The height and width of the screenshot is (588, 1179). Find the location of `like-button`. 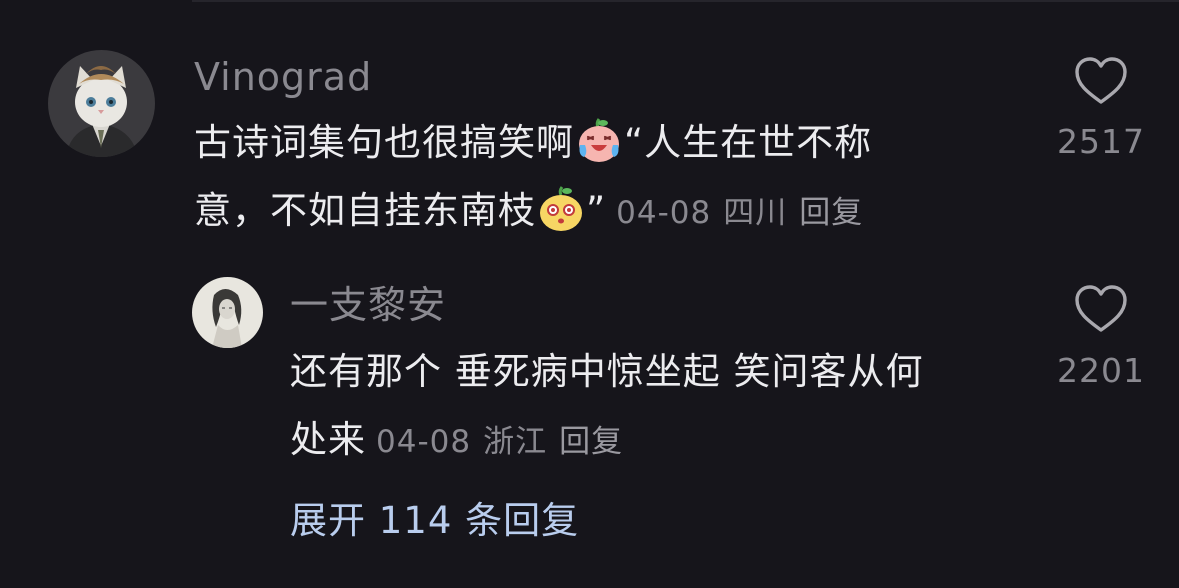

like-button is located at coordinates (1101, 81).